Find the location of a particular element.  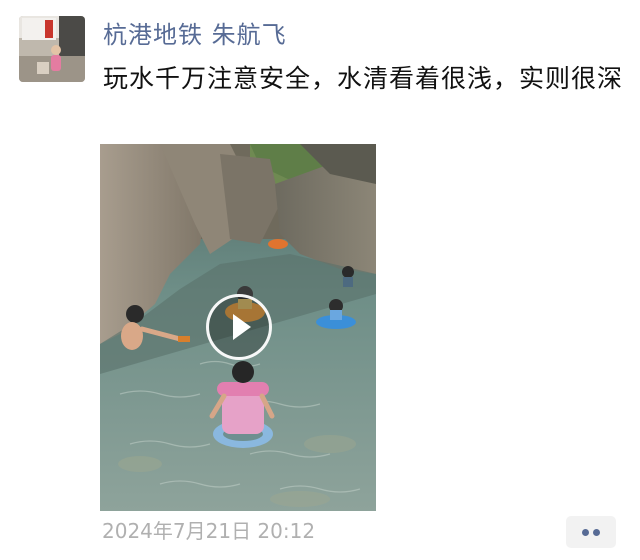

avatar-image is located at coordinates (52, 49).